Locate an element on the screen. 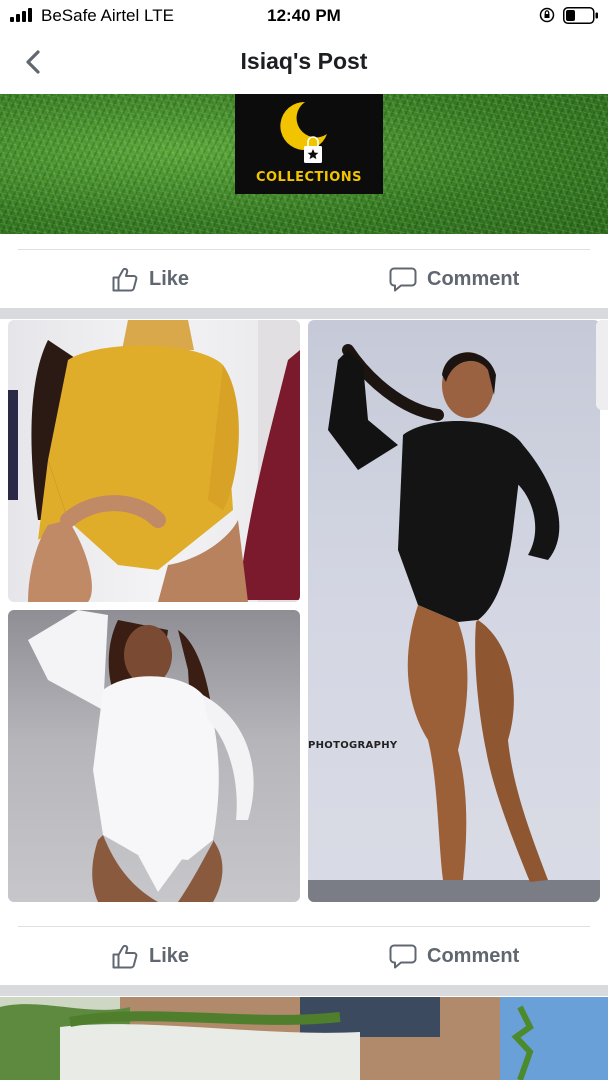 Image resolution: width=608 pixels, height=1080 pixels. status-time: 12:40 PM is located at coordinates (304, 15).